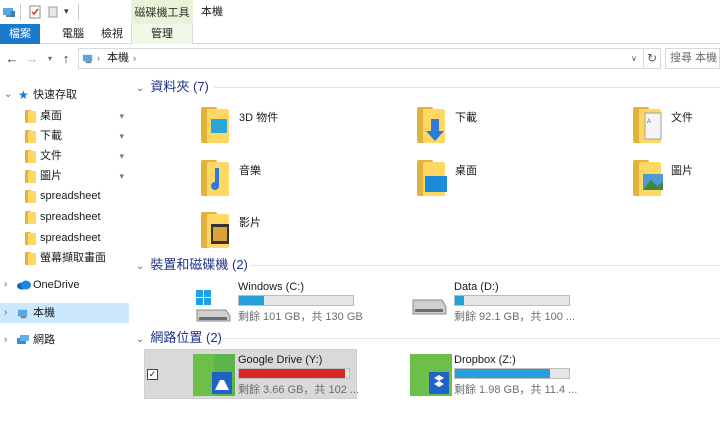 This screenshot has width=720, height=446. I want to click on search-input: 搜尋 本機, so click(692, 58).